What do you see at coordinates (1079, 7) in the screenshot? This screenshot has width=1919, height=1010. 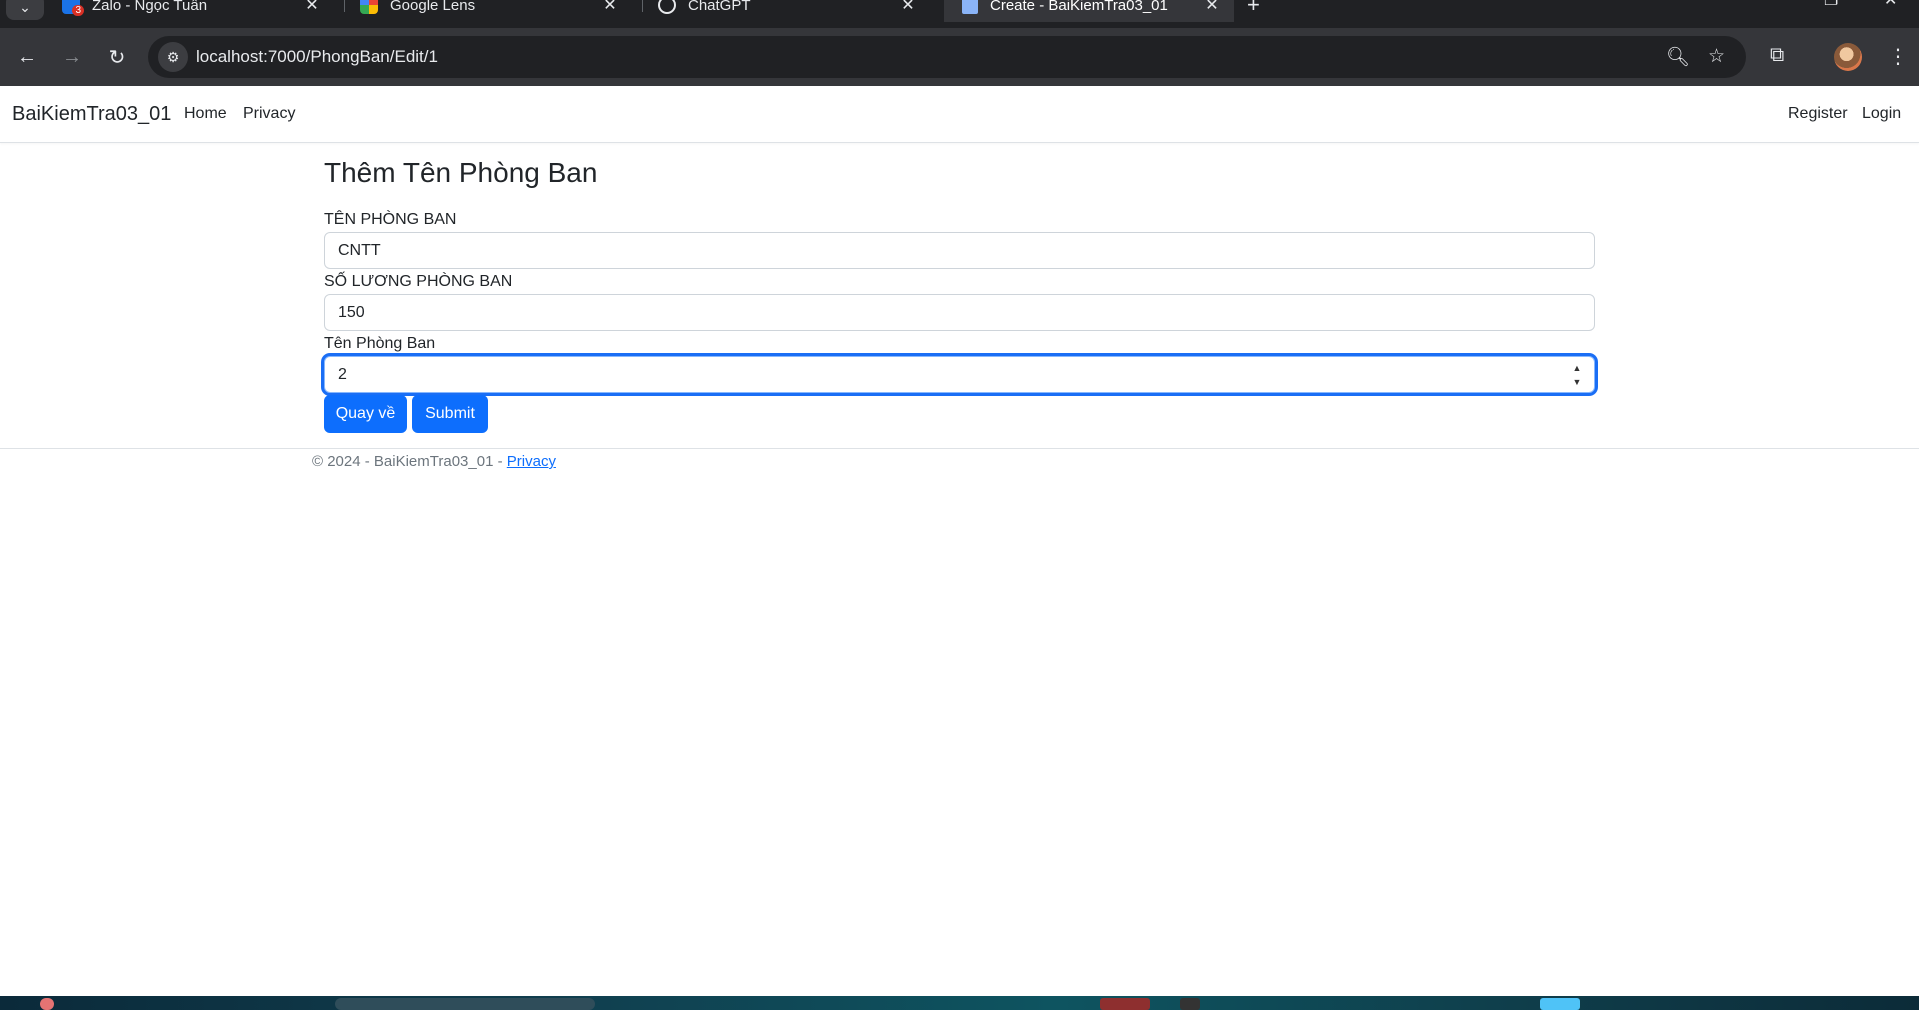 I see `tab-title: Create - BaiKiemTra03_01` at bounding box center [1079, 7].